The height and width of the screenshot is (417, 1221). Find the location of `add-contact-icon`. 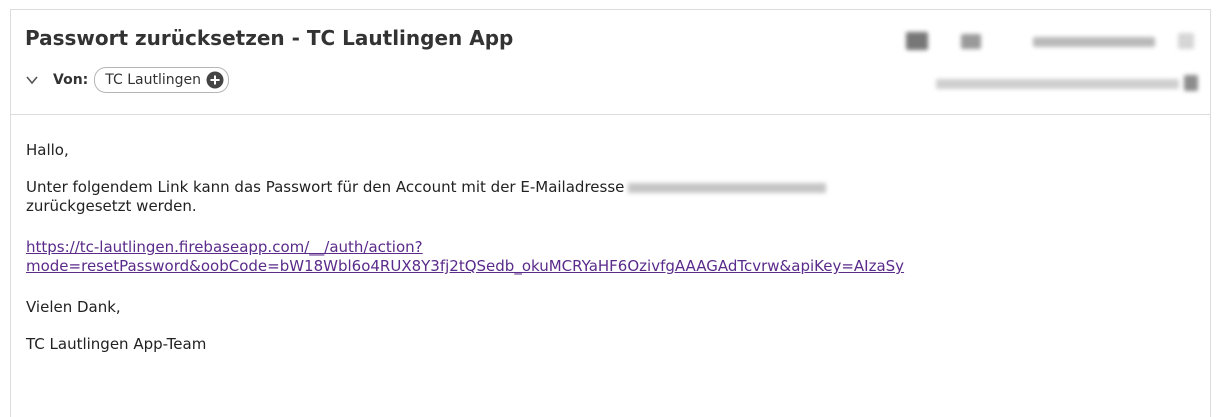

add-contact-icon is located at coordinates (215, 80).